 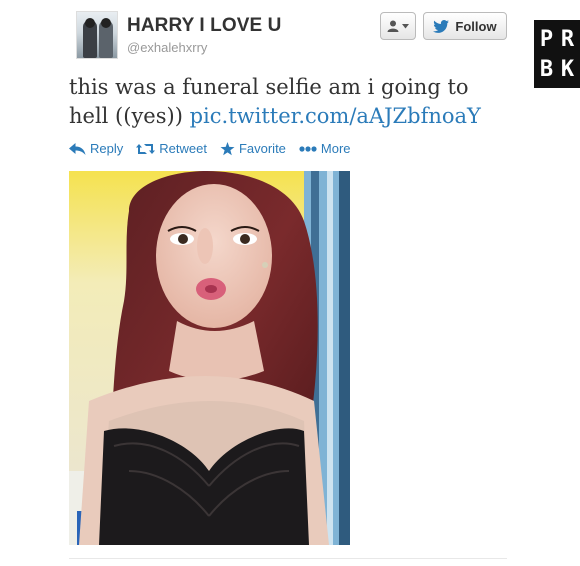 I want to click on tweet-footer-divider, so click(x=288, y=558).